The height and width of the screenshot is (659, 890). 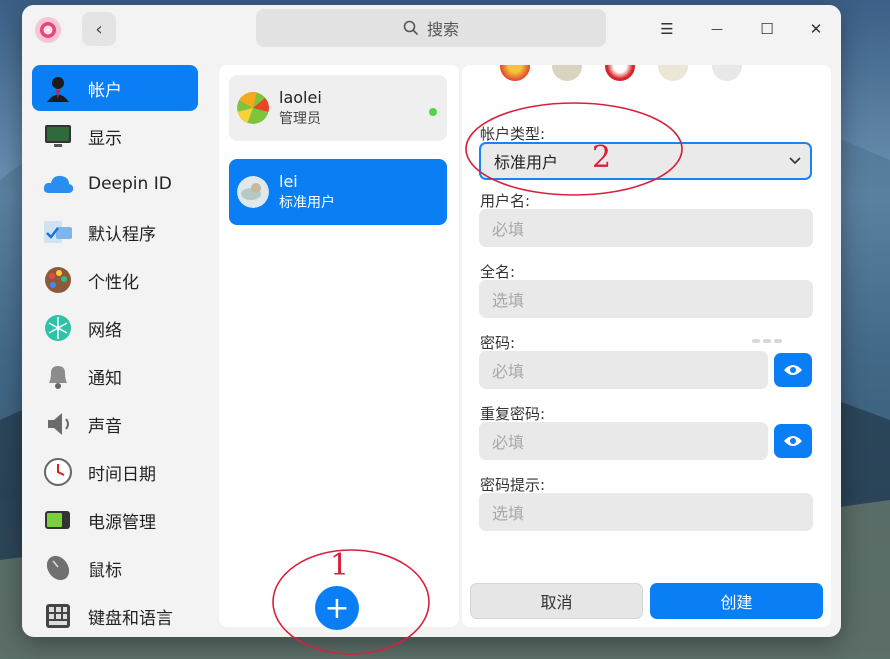 What do you see at coordinates (433, 112) in the screenshot?
I see `online-status-dot` at bounding box center [433, 112].